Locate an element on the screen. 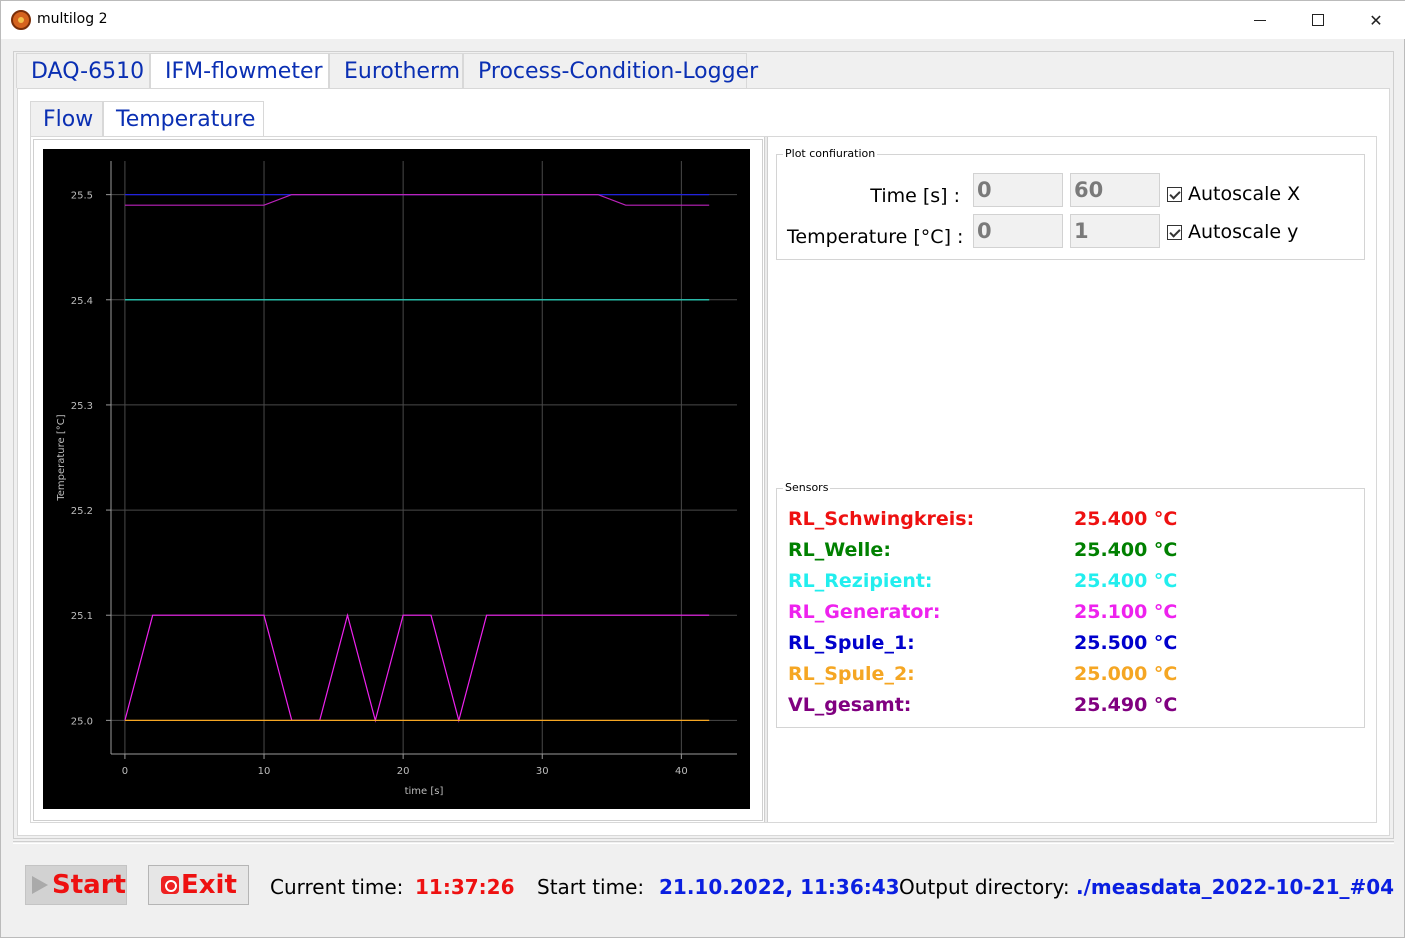  autoscale-x-check-icon is located at coordinates (1174, 194).